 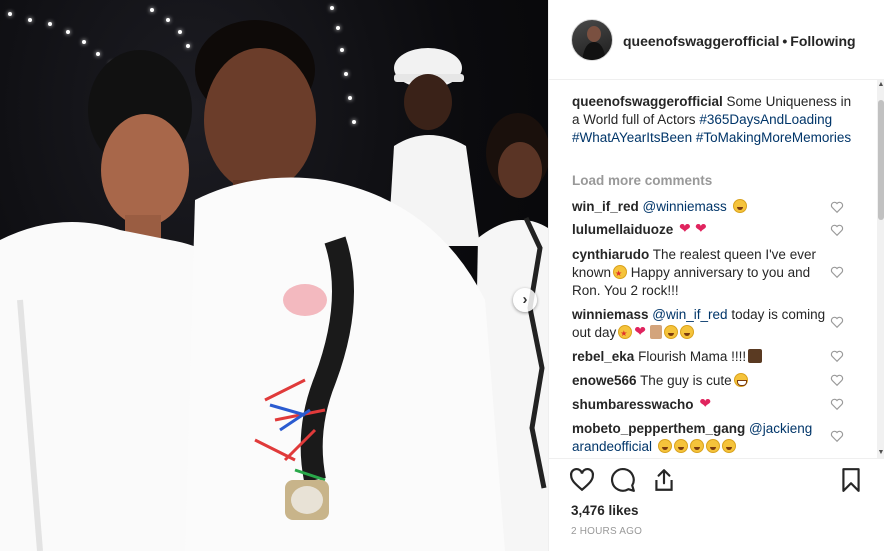 What do you see at coordinates (605, 510) in the screenshot?
I see `likes-count: 3,476 likes` at bounding box center [605, 510].